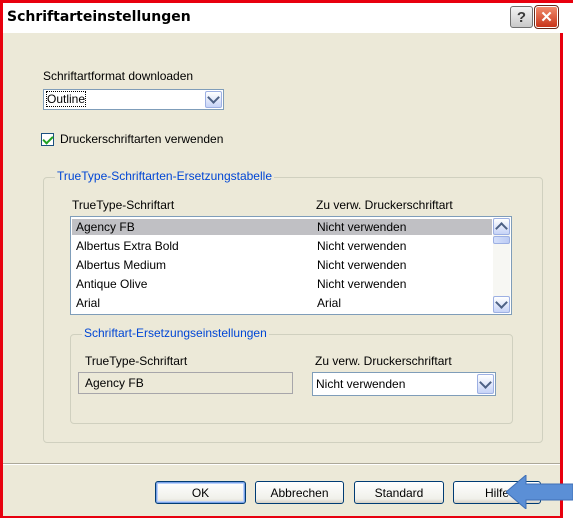  What do you see at coordinates (539, 492) in the screenshot?
I see `arrow-left-icon` at bounding box center [539, 492].